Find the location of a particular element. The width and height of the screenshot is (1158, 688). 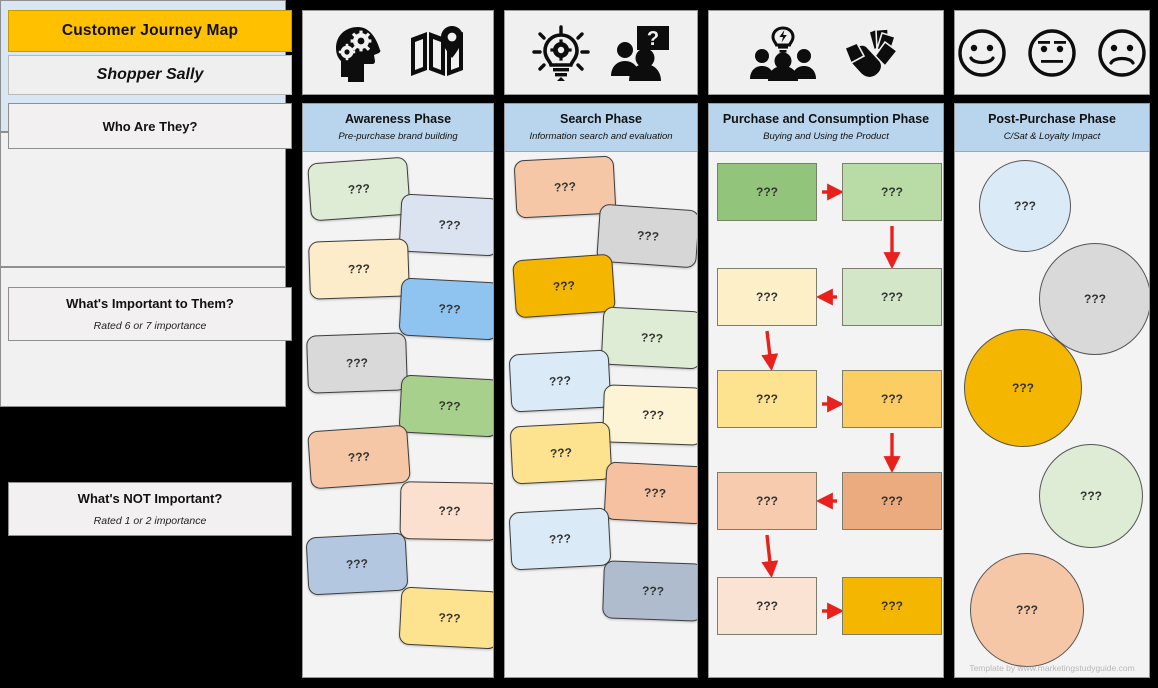

column-body-search: ?????????????????????????????? is located at coordinates (601, 414).